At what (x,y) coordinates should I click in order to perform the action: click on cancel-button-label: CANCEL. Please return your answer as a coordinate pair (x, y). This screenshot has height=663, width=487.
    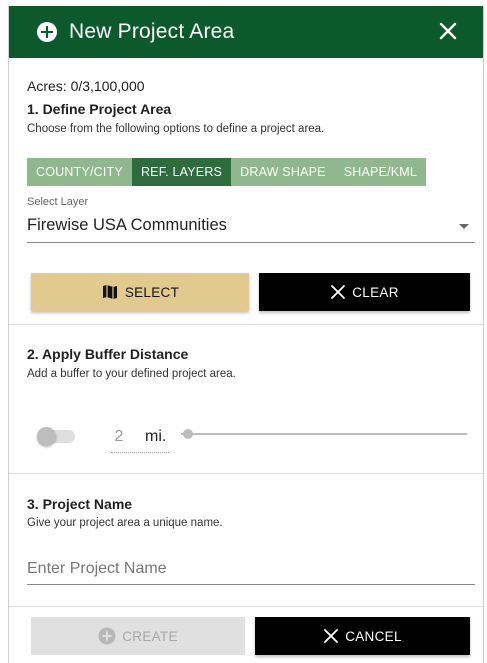
    Looking at the image, I should click on (373, 636).